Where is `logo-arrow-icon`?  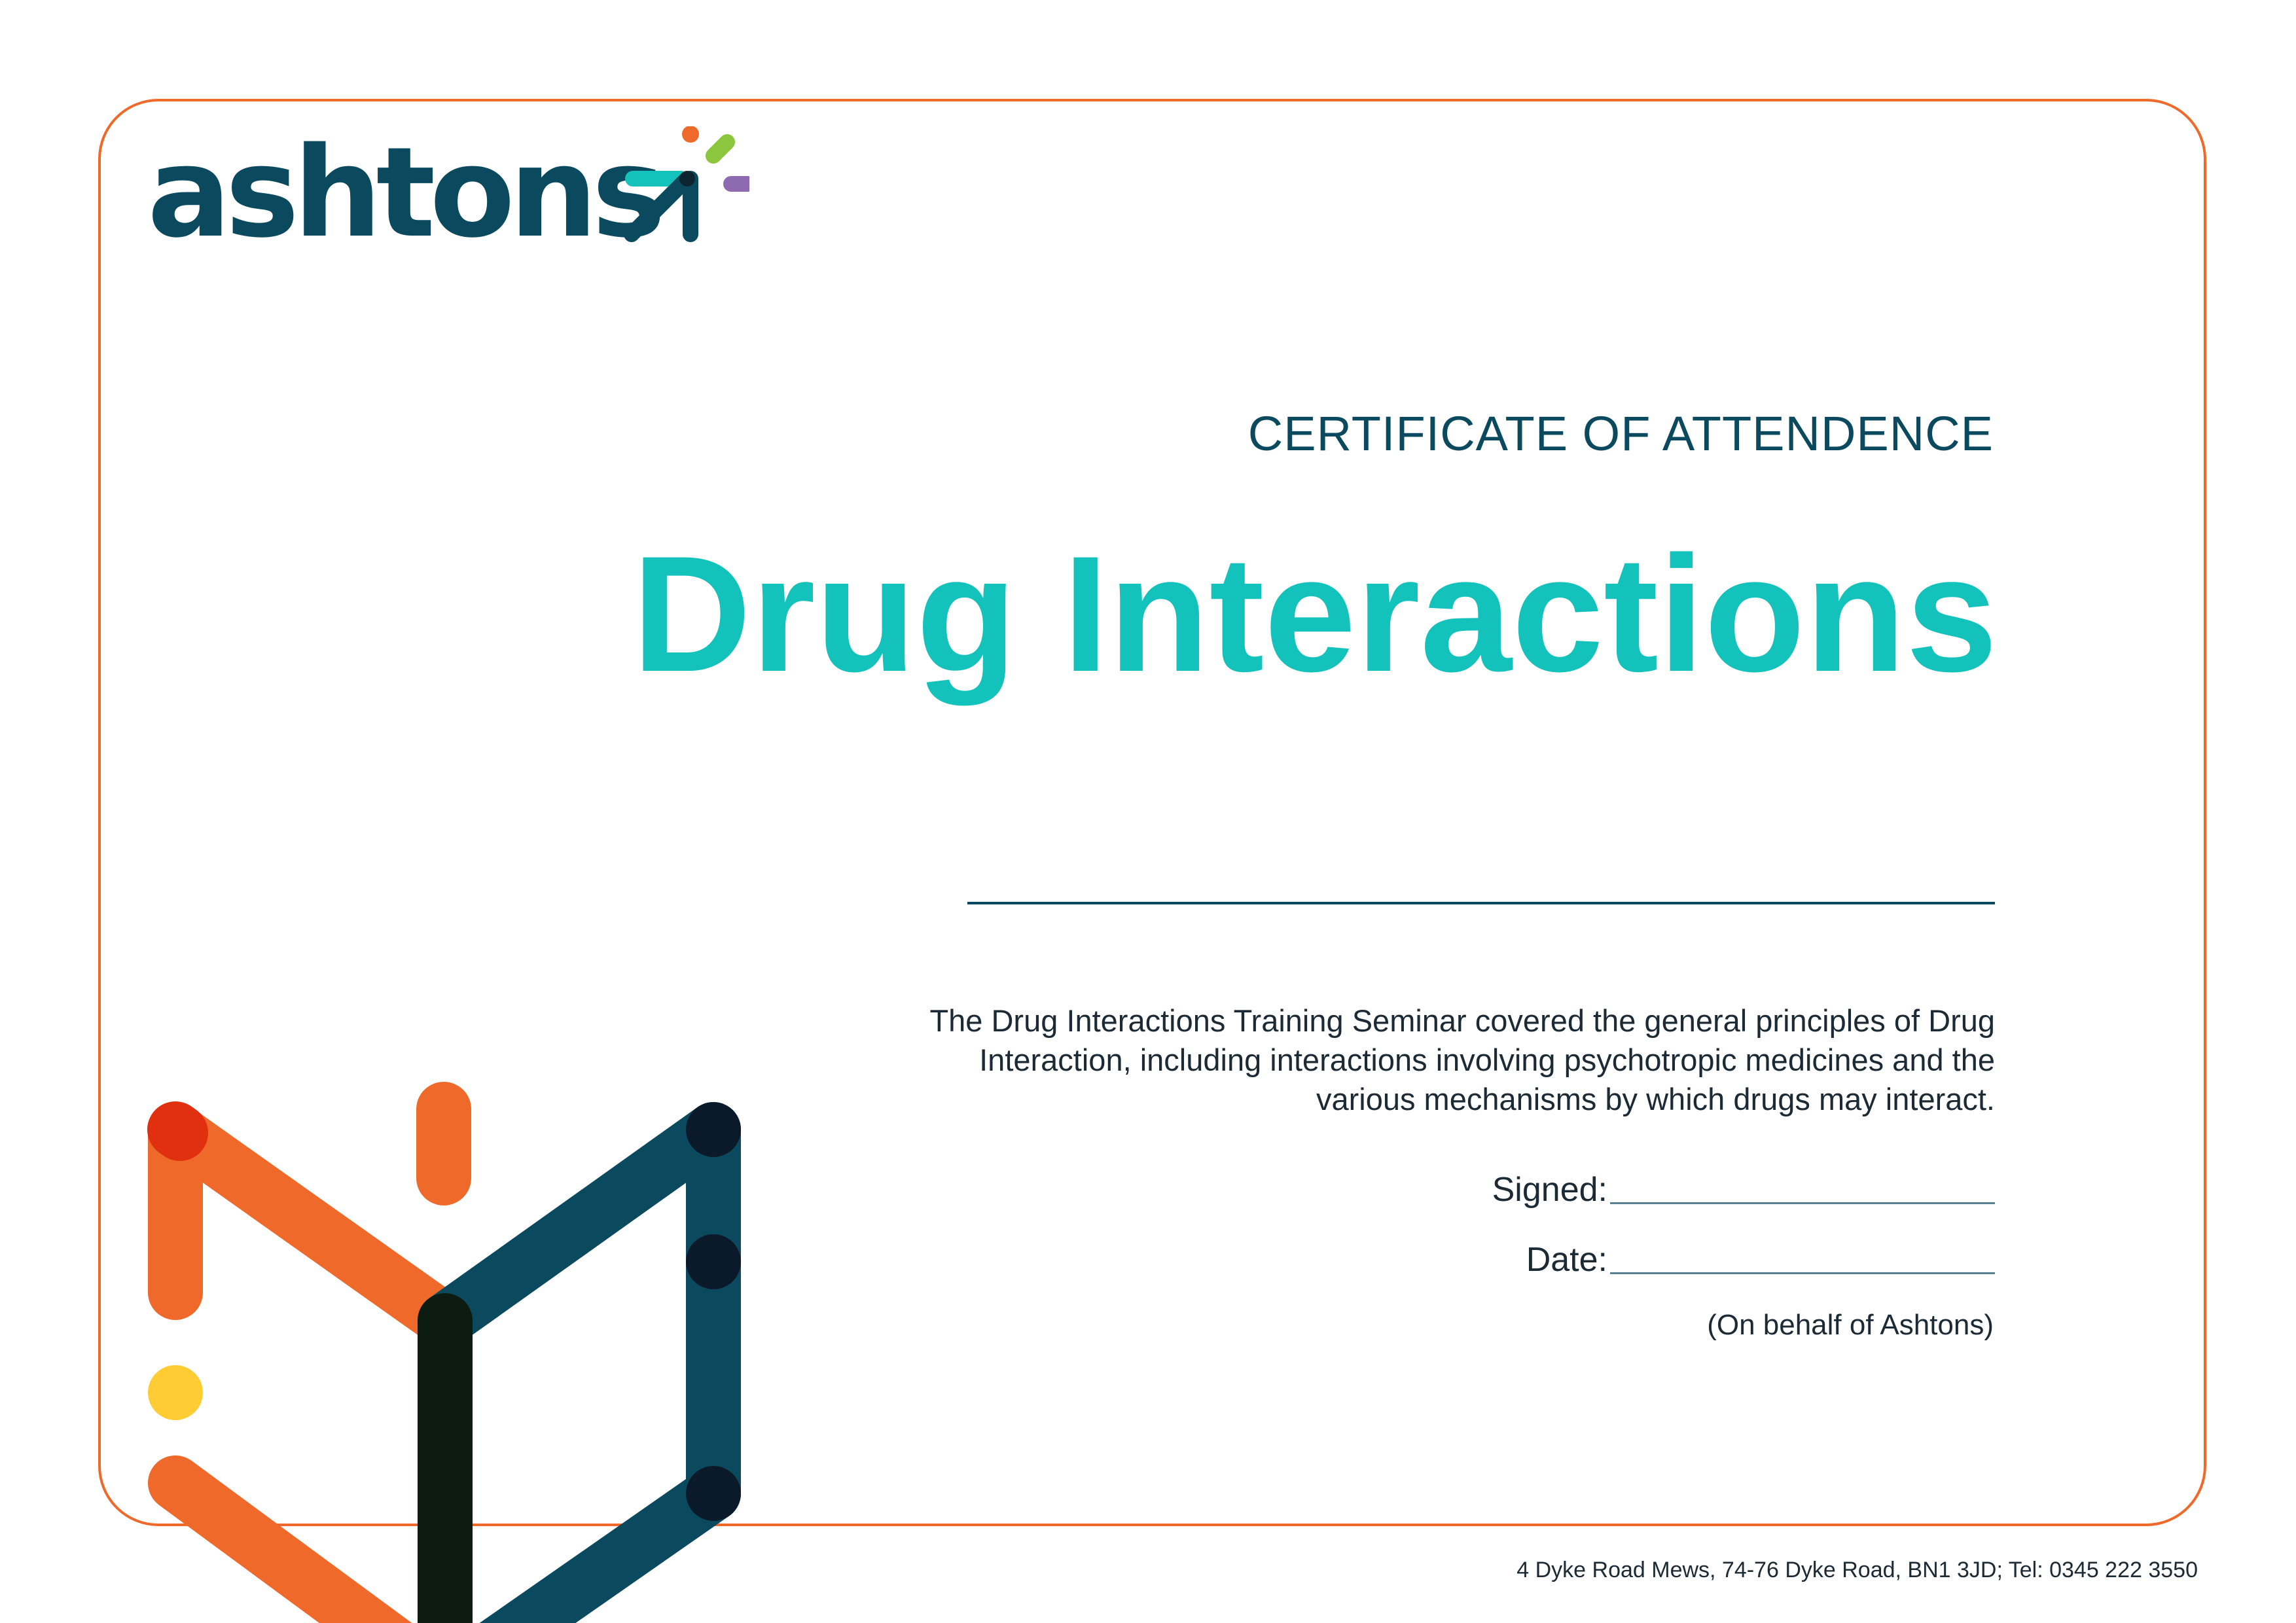
logo-arrow-icon is located at coordinates (686, 184).